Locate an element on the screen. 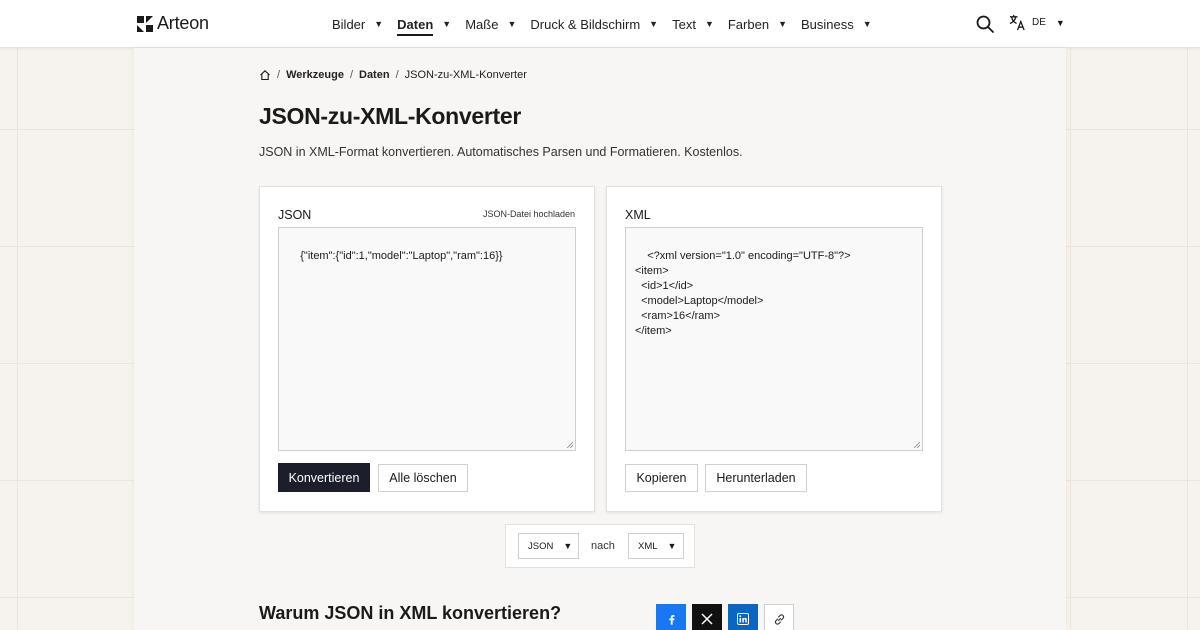 The image size is (1200, 630). to-format-select: XML ▼ is located at coordinates (656, 546).